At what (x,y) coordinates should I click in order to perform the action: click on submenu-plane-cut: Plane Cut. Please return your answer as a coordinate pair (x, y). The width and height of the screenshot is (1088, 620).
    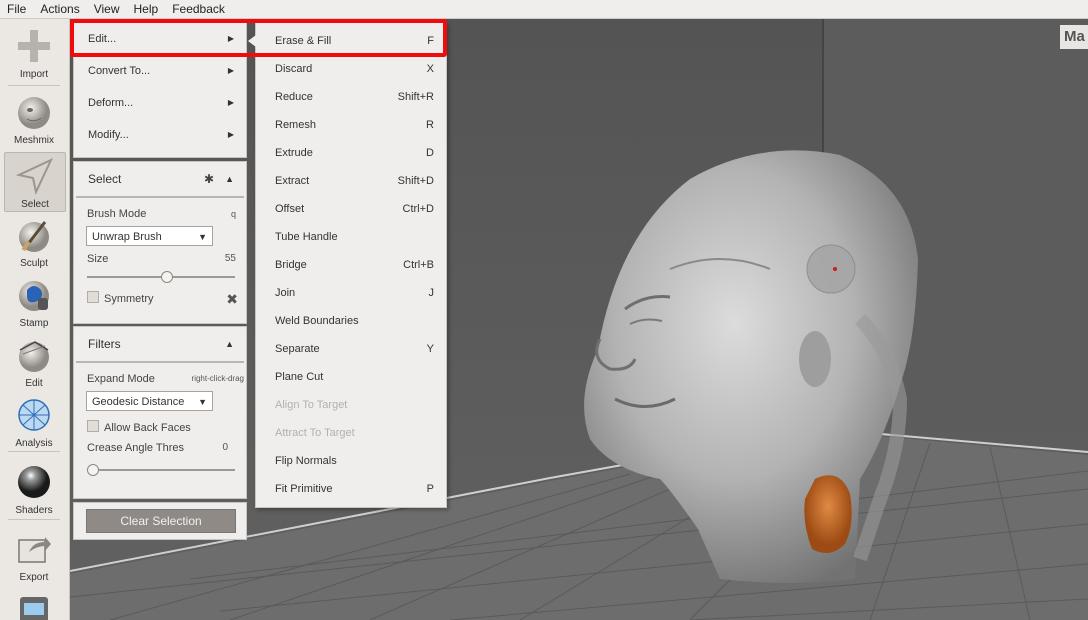
    Looking at the image, I should click on (351, 377).